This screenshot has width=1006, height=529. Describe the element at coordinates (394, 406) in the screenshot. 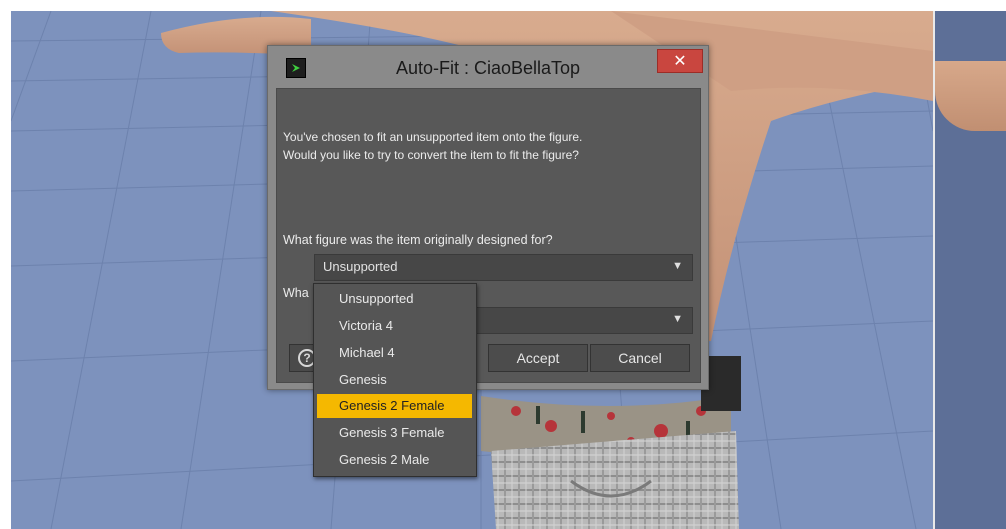

I see `dropdown-option-genesis-2-female: Genesis 2 Female` at that location.